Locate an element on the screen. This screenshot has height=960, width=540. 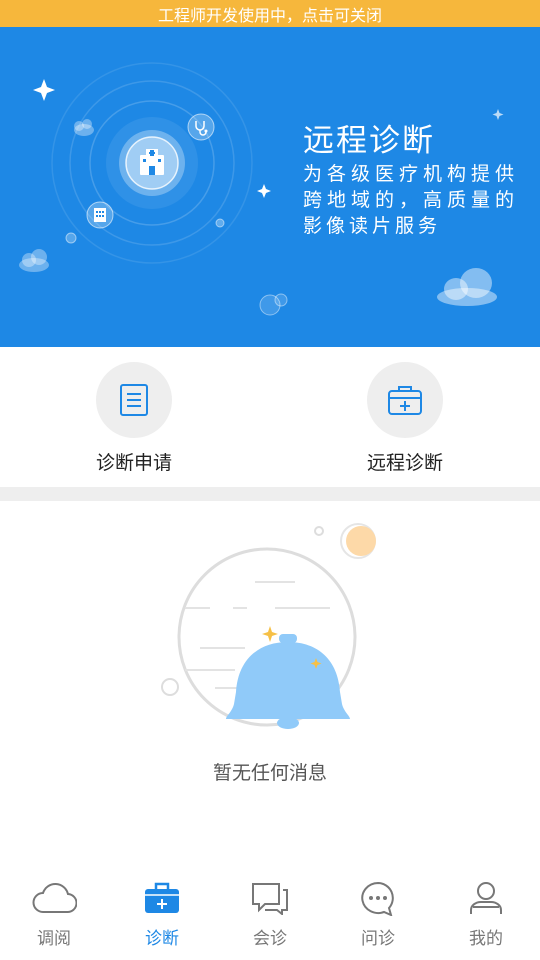
tab-inquiry-label: 问诊 is located at coordinates (378, 939).